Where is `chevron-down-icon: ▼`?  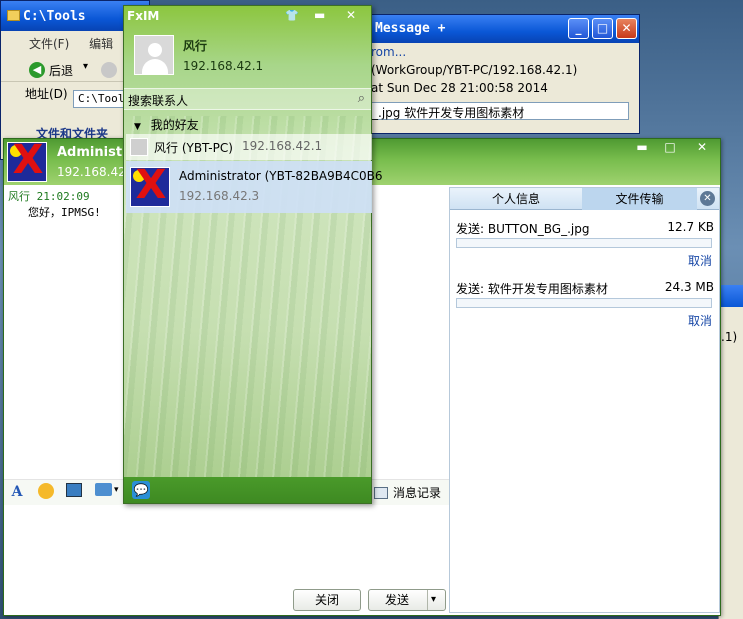
chevron-down-icon: ▼ is located at coordinates (137, 127).